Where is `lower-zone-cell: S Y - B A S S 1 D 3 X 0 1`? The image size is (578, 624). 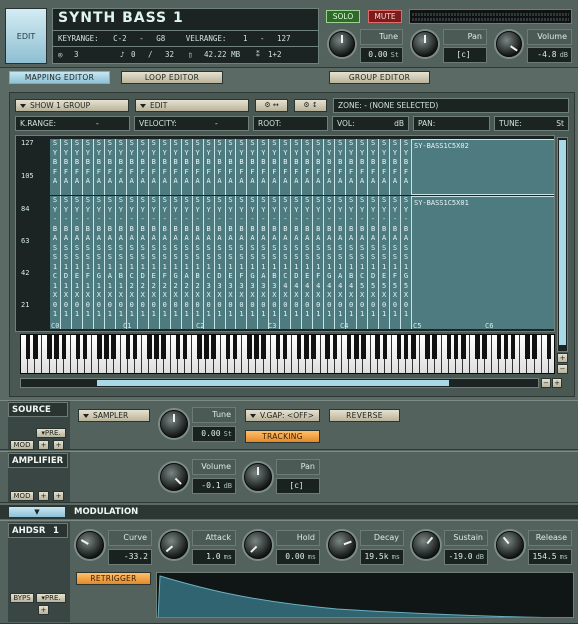
lower-zone-cell: S Y - B A S S 1 D 3 X 0 1 is located at coordinates (220, 262).